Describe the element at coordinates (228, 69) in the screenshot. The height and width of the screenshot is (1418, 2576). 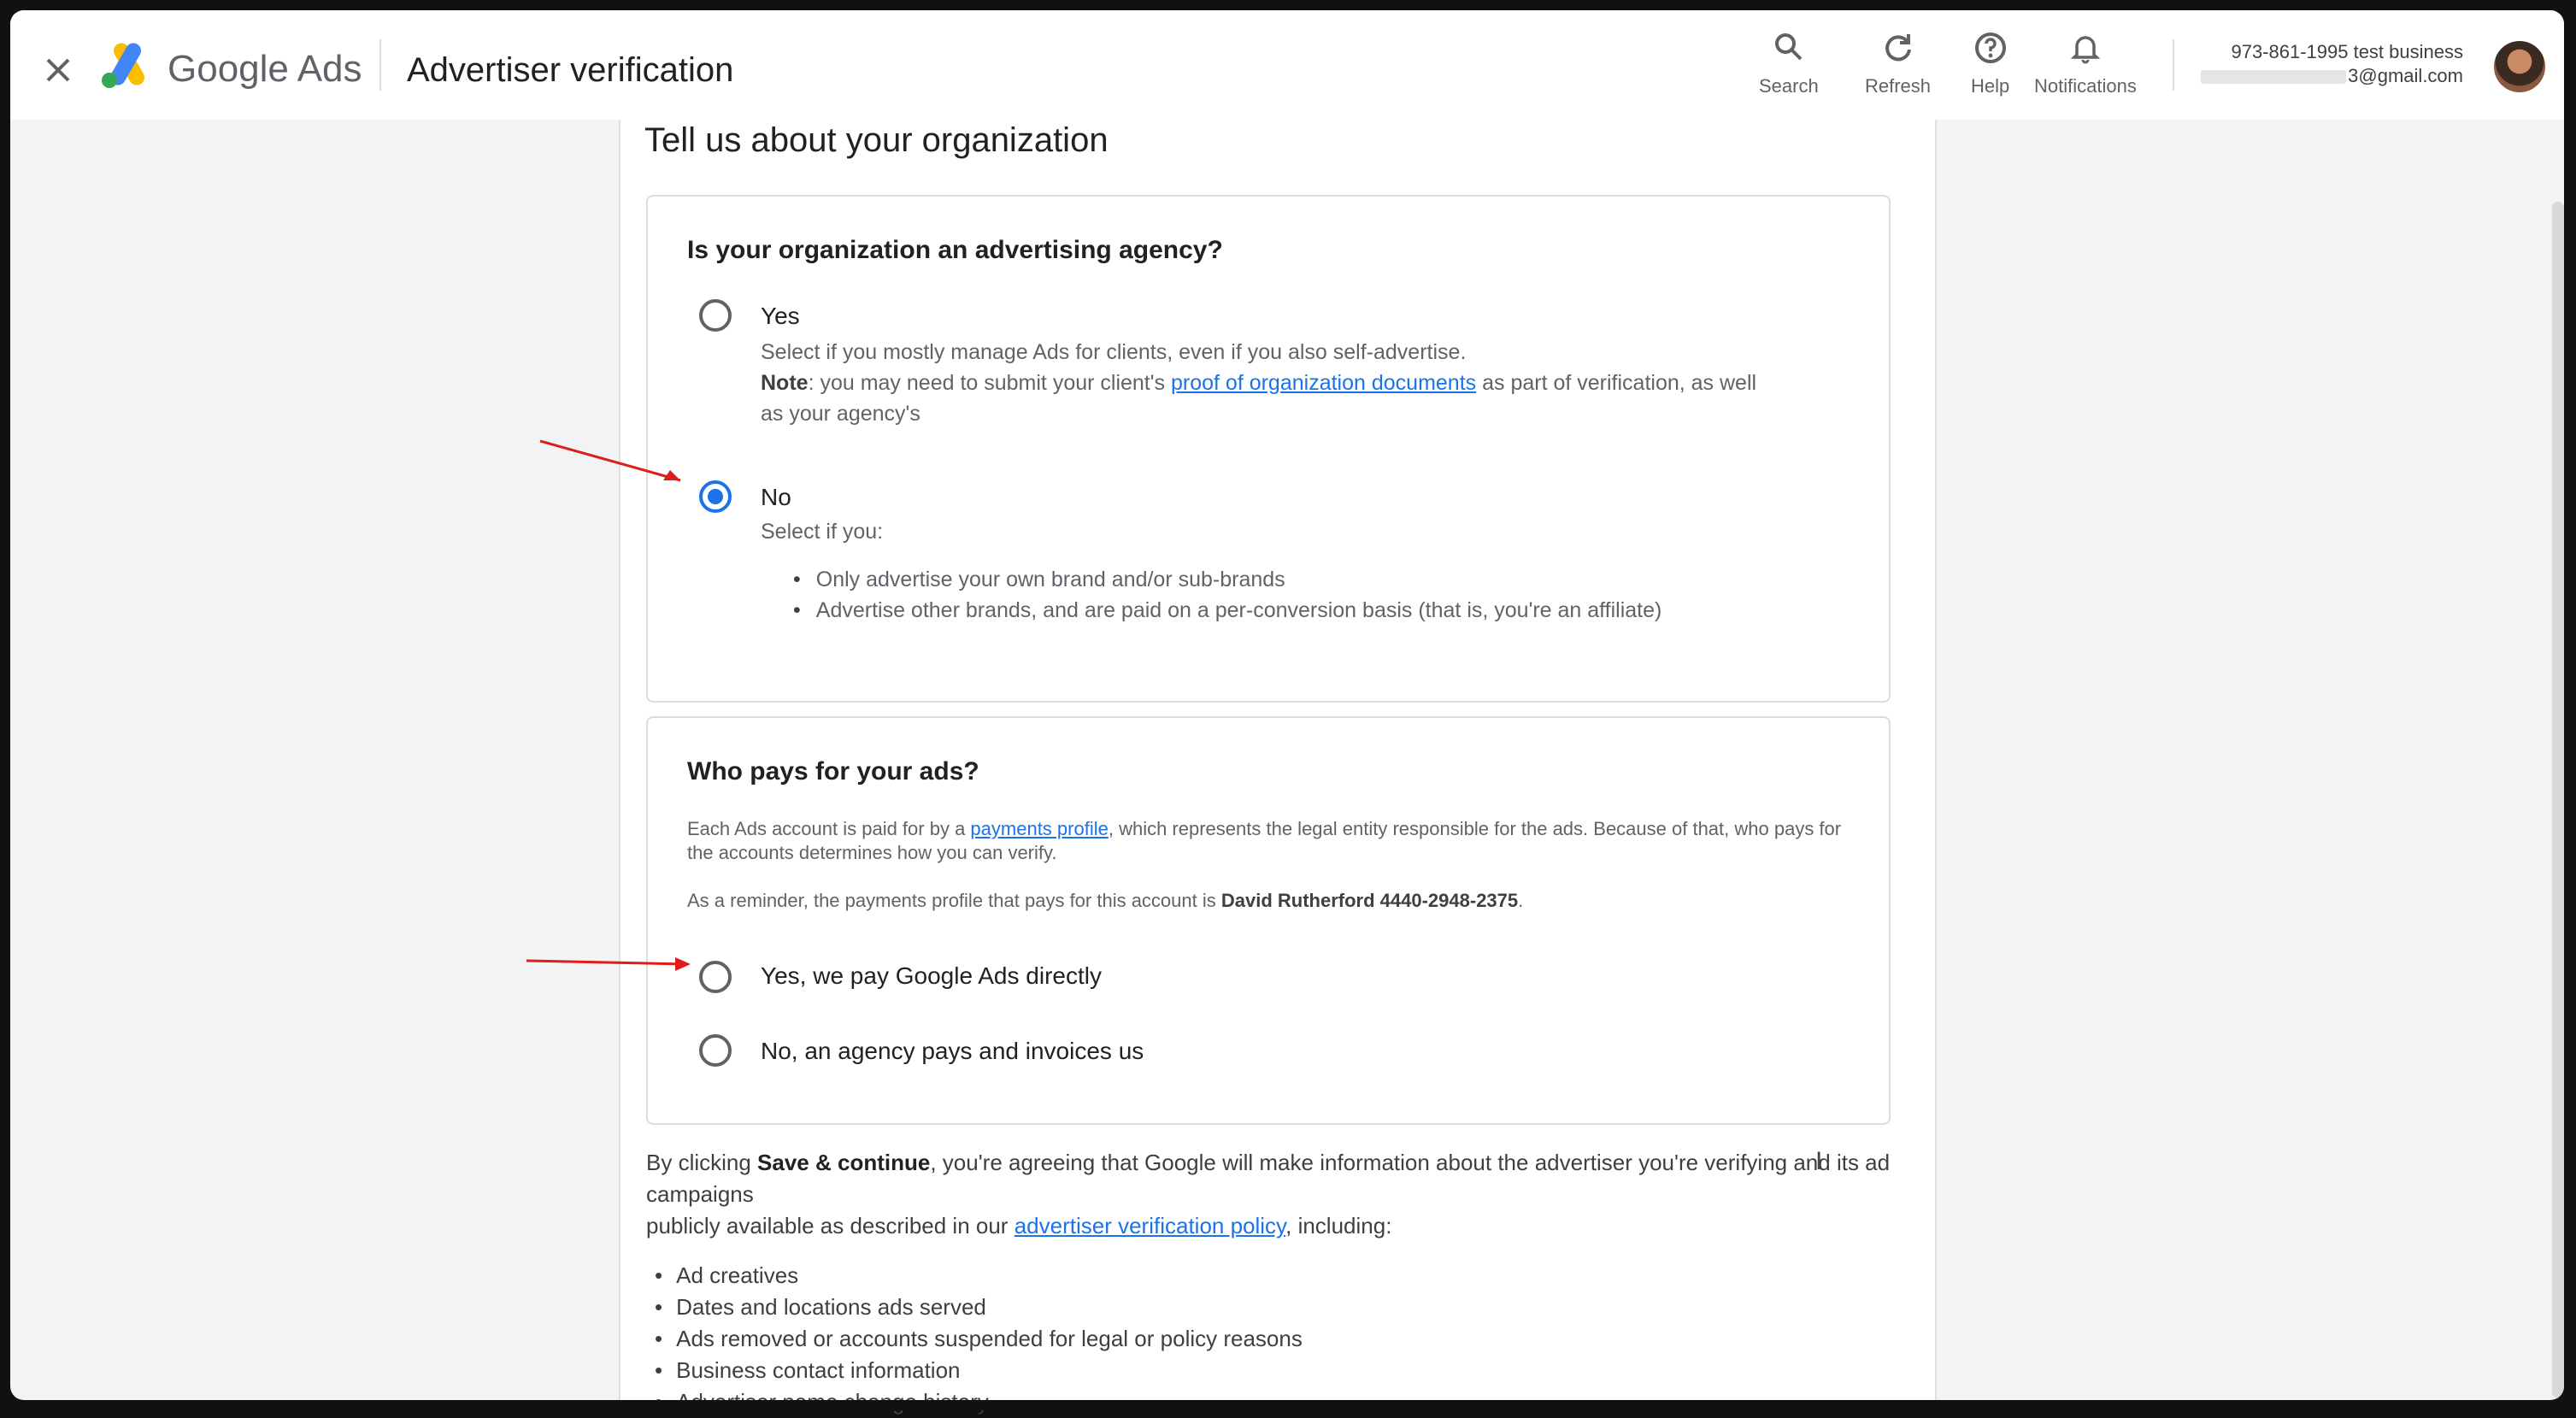
I see `brand-google-text: Google` at that location.